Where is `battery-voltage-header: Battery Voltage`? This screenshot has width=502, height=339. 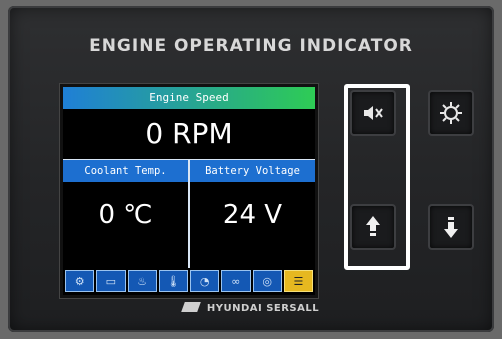
battery-voltage-header: Battery Voltage is located at coordinates (252, 171).